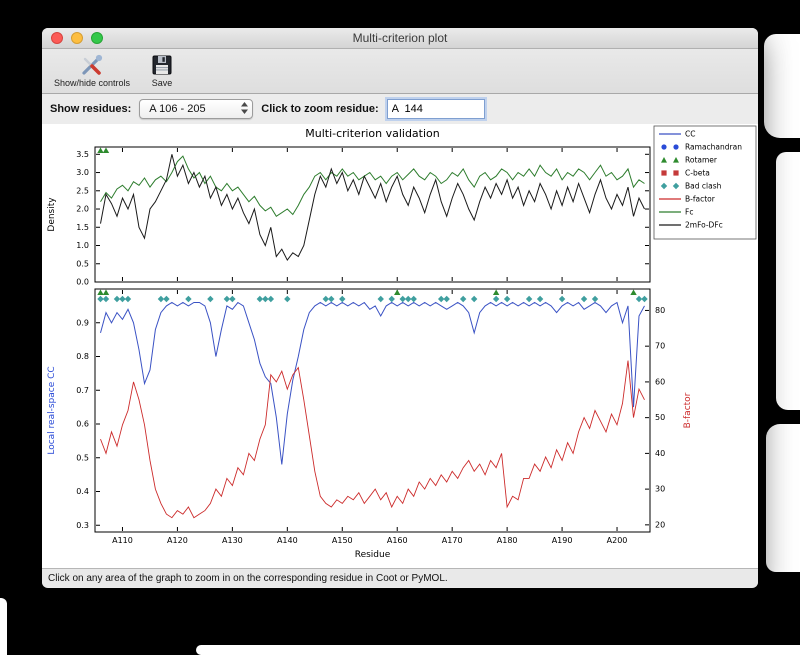 The height and width of the screenshot is (655, 800). What do you see at coordinates (82, 245) in the screenshot?
I see `svg-text: 1.0` at bounding box center [82, 245].